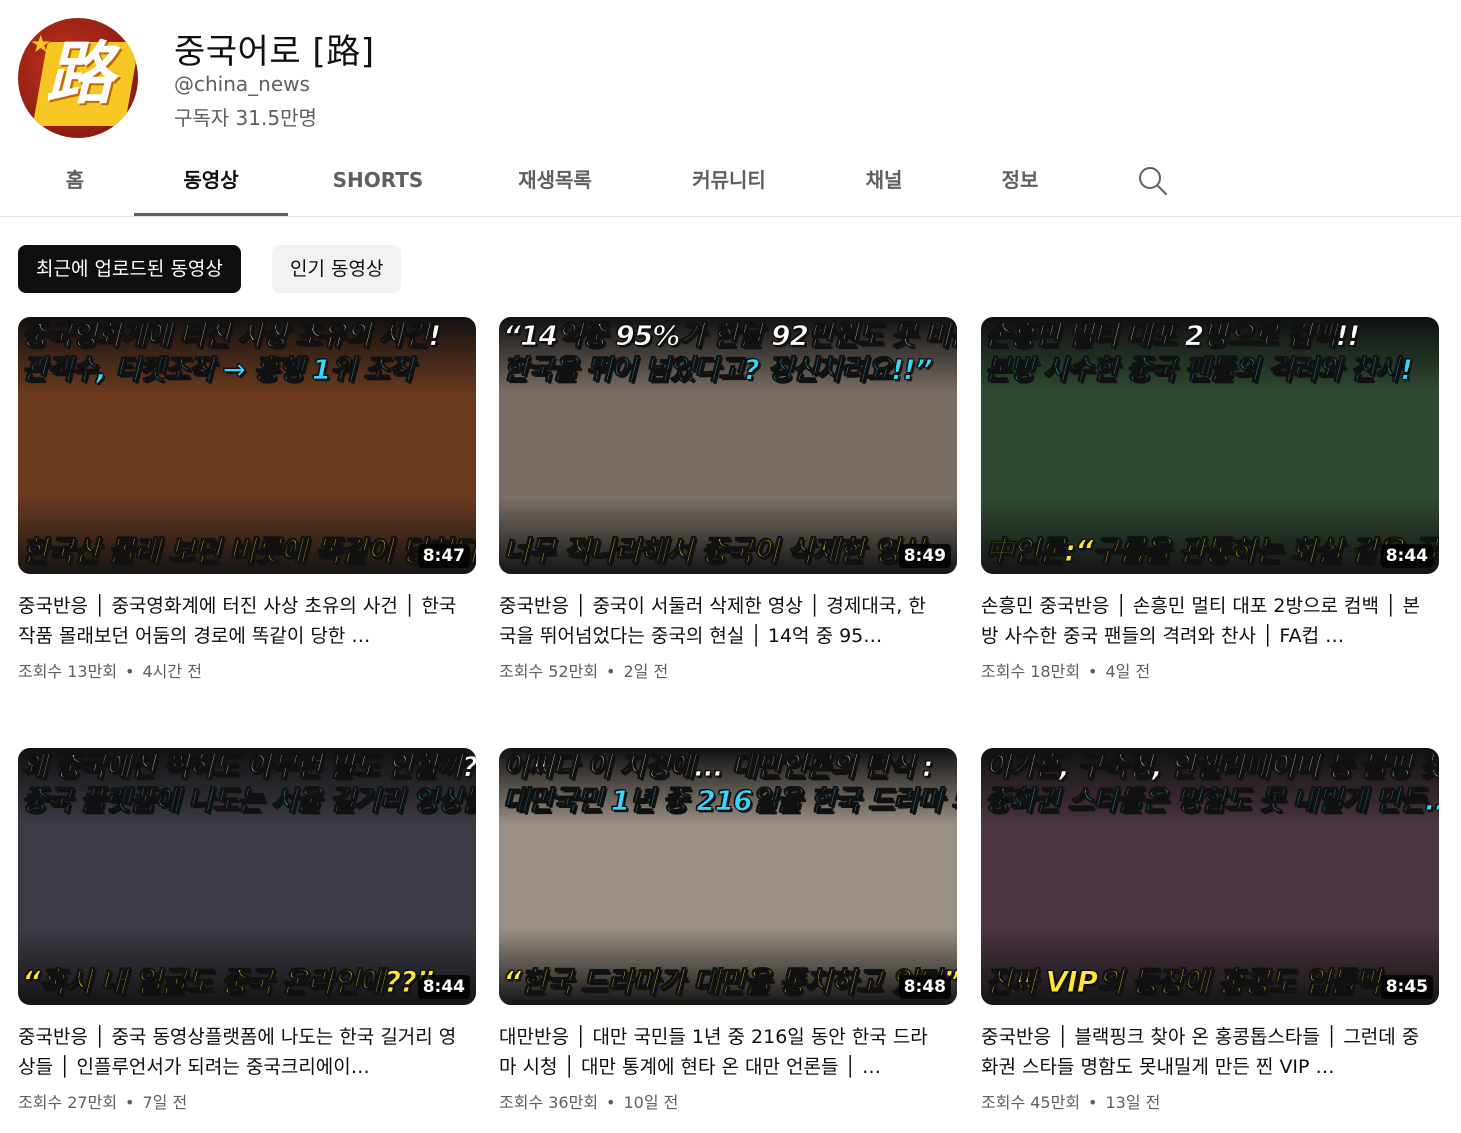 The image size is (1461, 1133). Describe the element at coordinates (68, 671) in the screenshot. I see `view-count: 조회수 13만회` at that location.